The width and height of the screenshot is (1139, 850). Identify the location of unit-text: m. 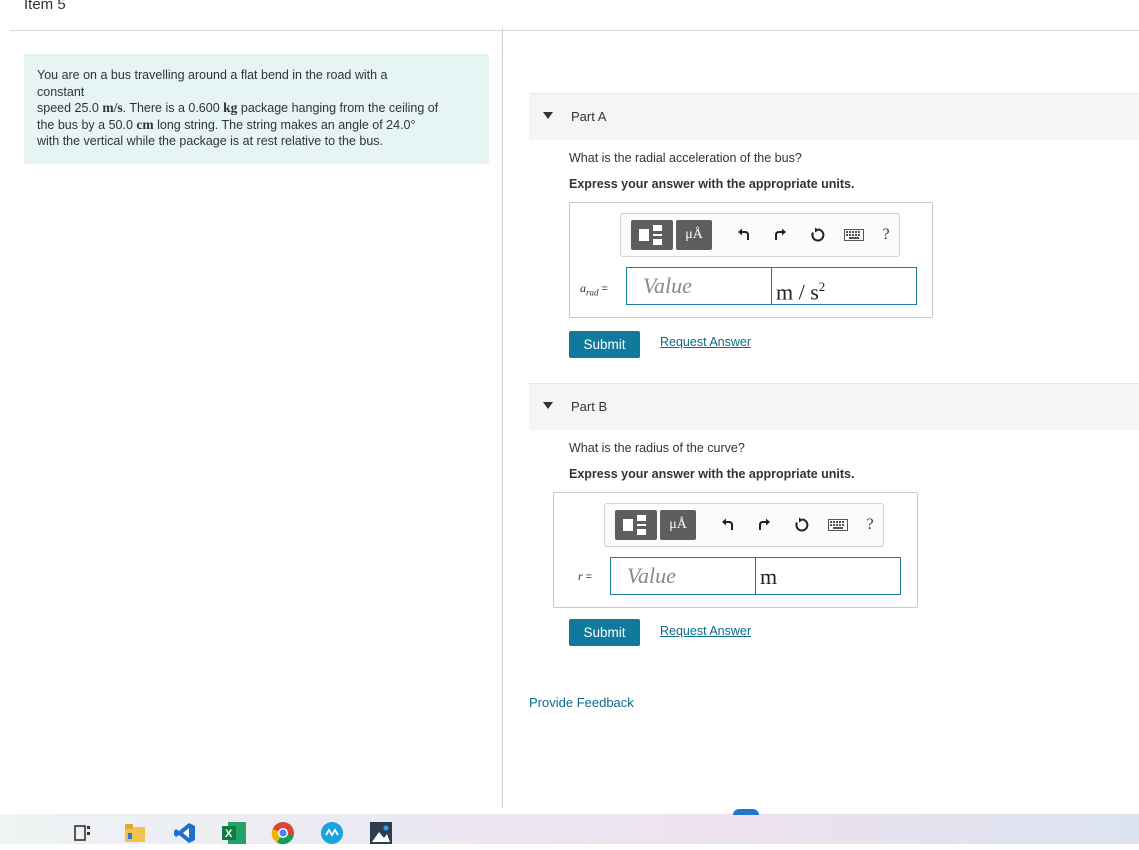
(769, 576).